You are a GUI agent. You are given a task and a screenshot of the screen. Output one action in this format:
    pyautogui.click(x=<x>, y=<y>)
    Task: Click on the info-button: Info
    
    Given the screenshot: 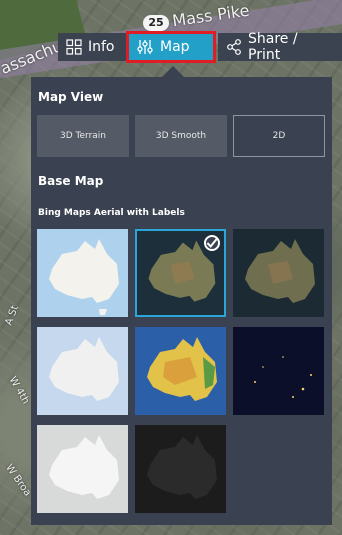 What is the action you would take?
    pyautogui.click(x=93, y=47)
    